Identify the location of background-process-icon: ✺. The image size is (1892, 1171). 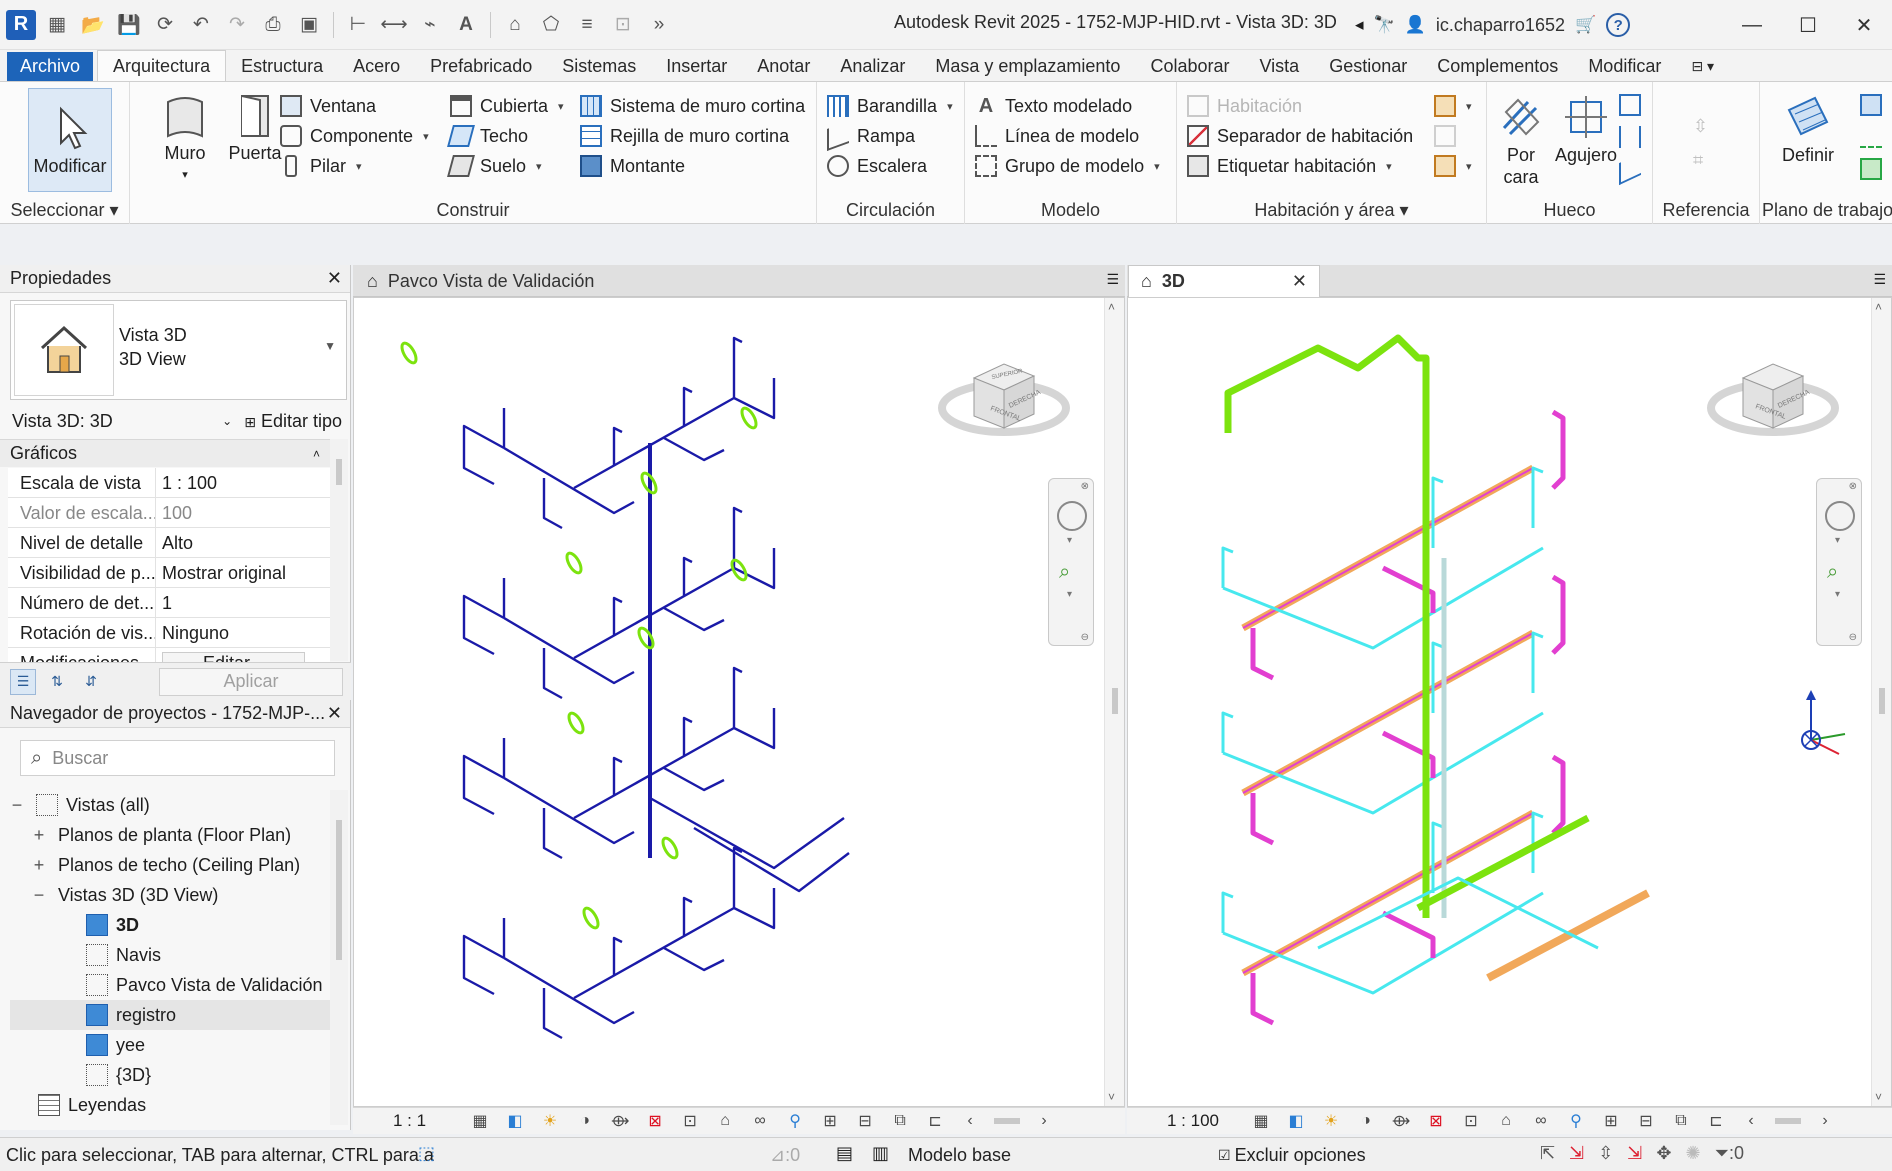
(1692, 1153).